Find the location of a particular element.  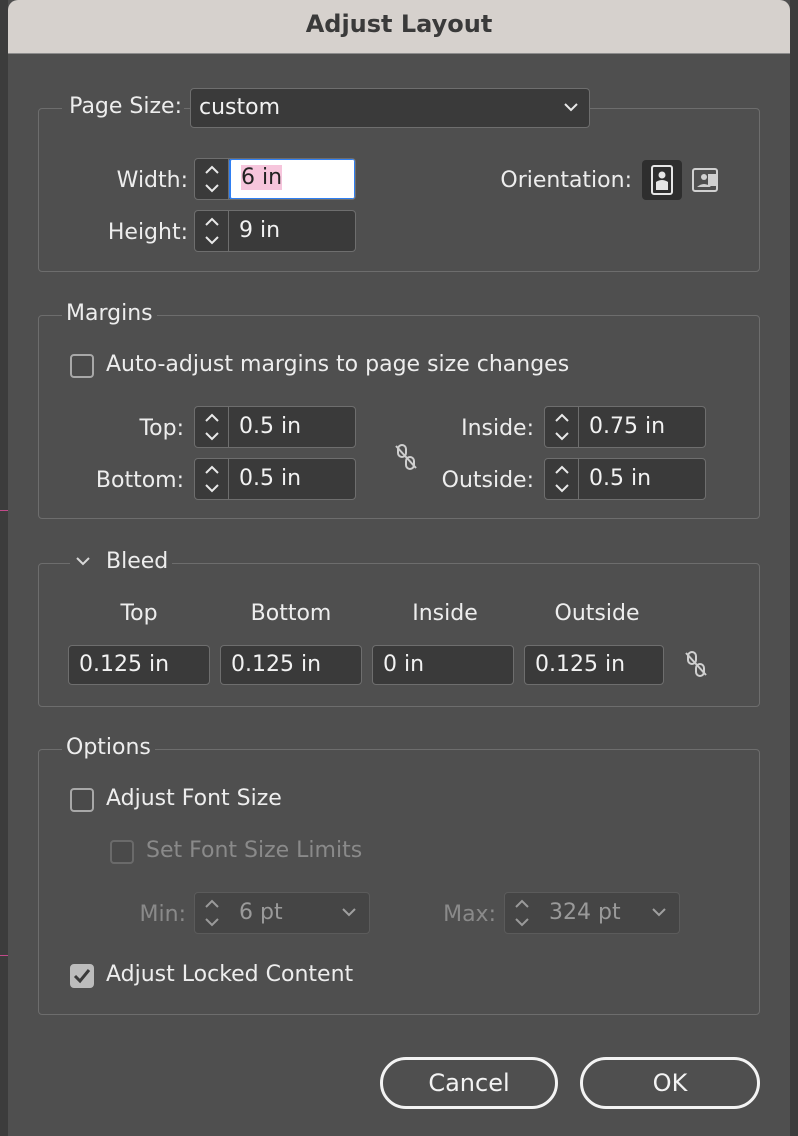

margin-bottom-input: 0.5 in is located at coordinates (292, 479).